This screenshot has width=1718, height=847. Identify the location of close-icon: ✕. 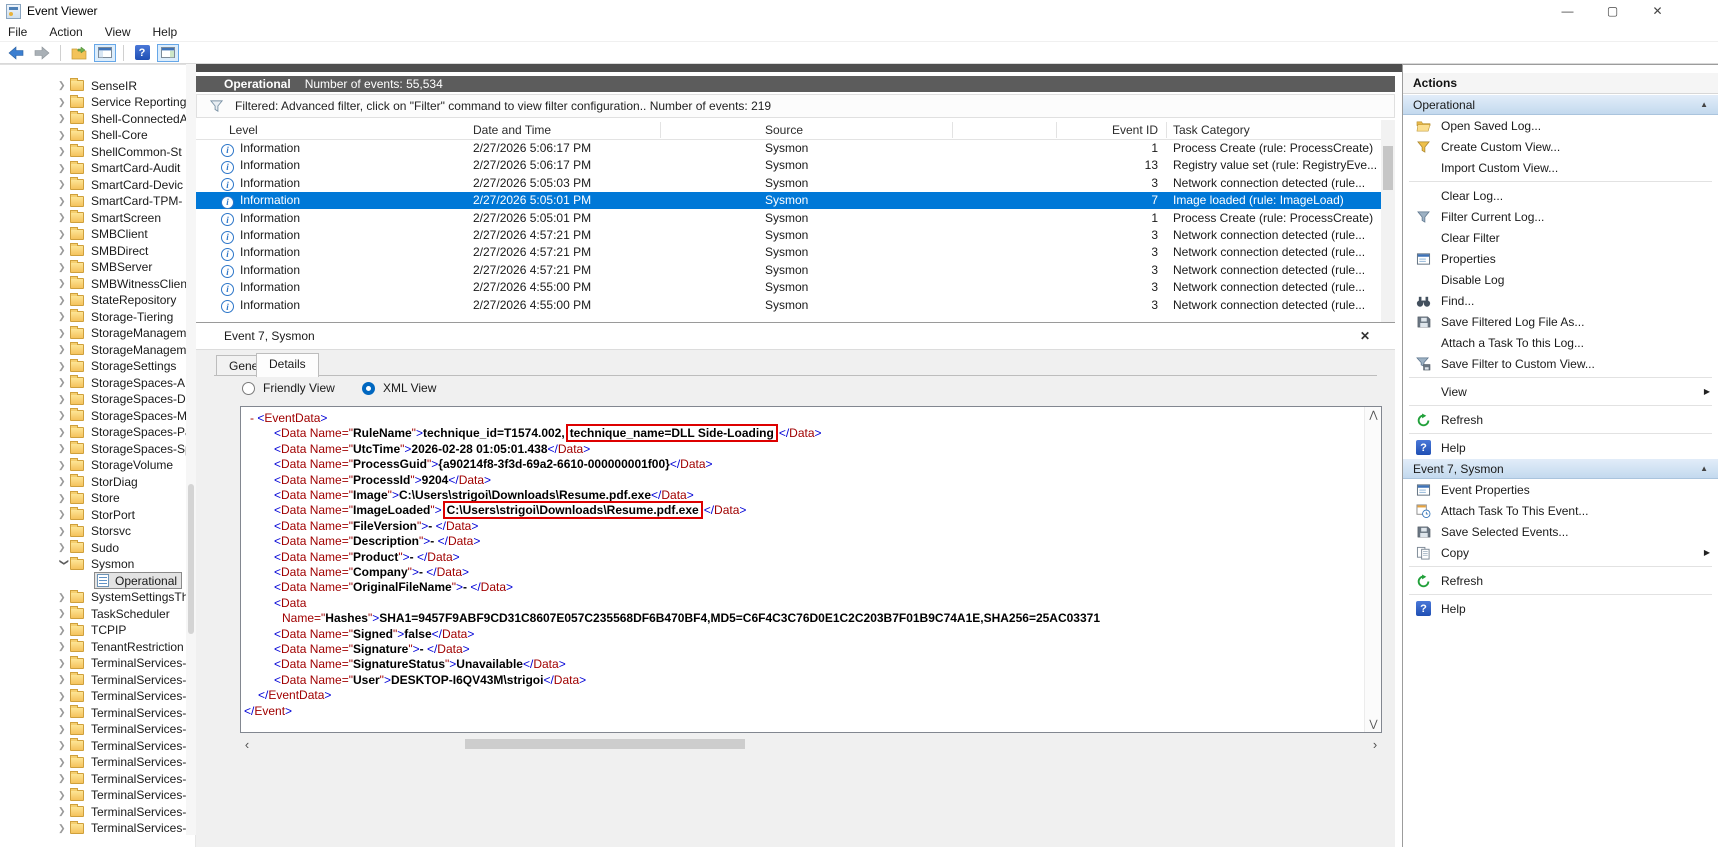
(1365, 336).